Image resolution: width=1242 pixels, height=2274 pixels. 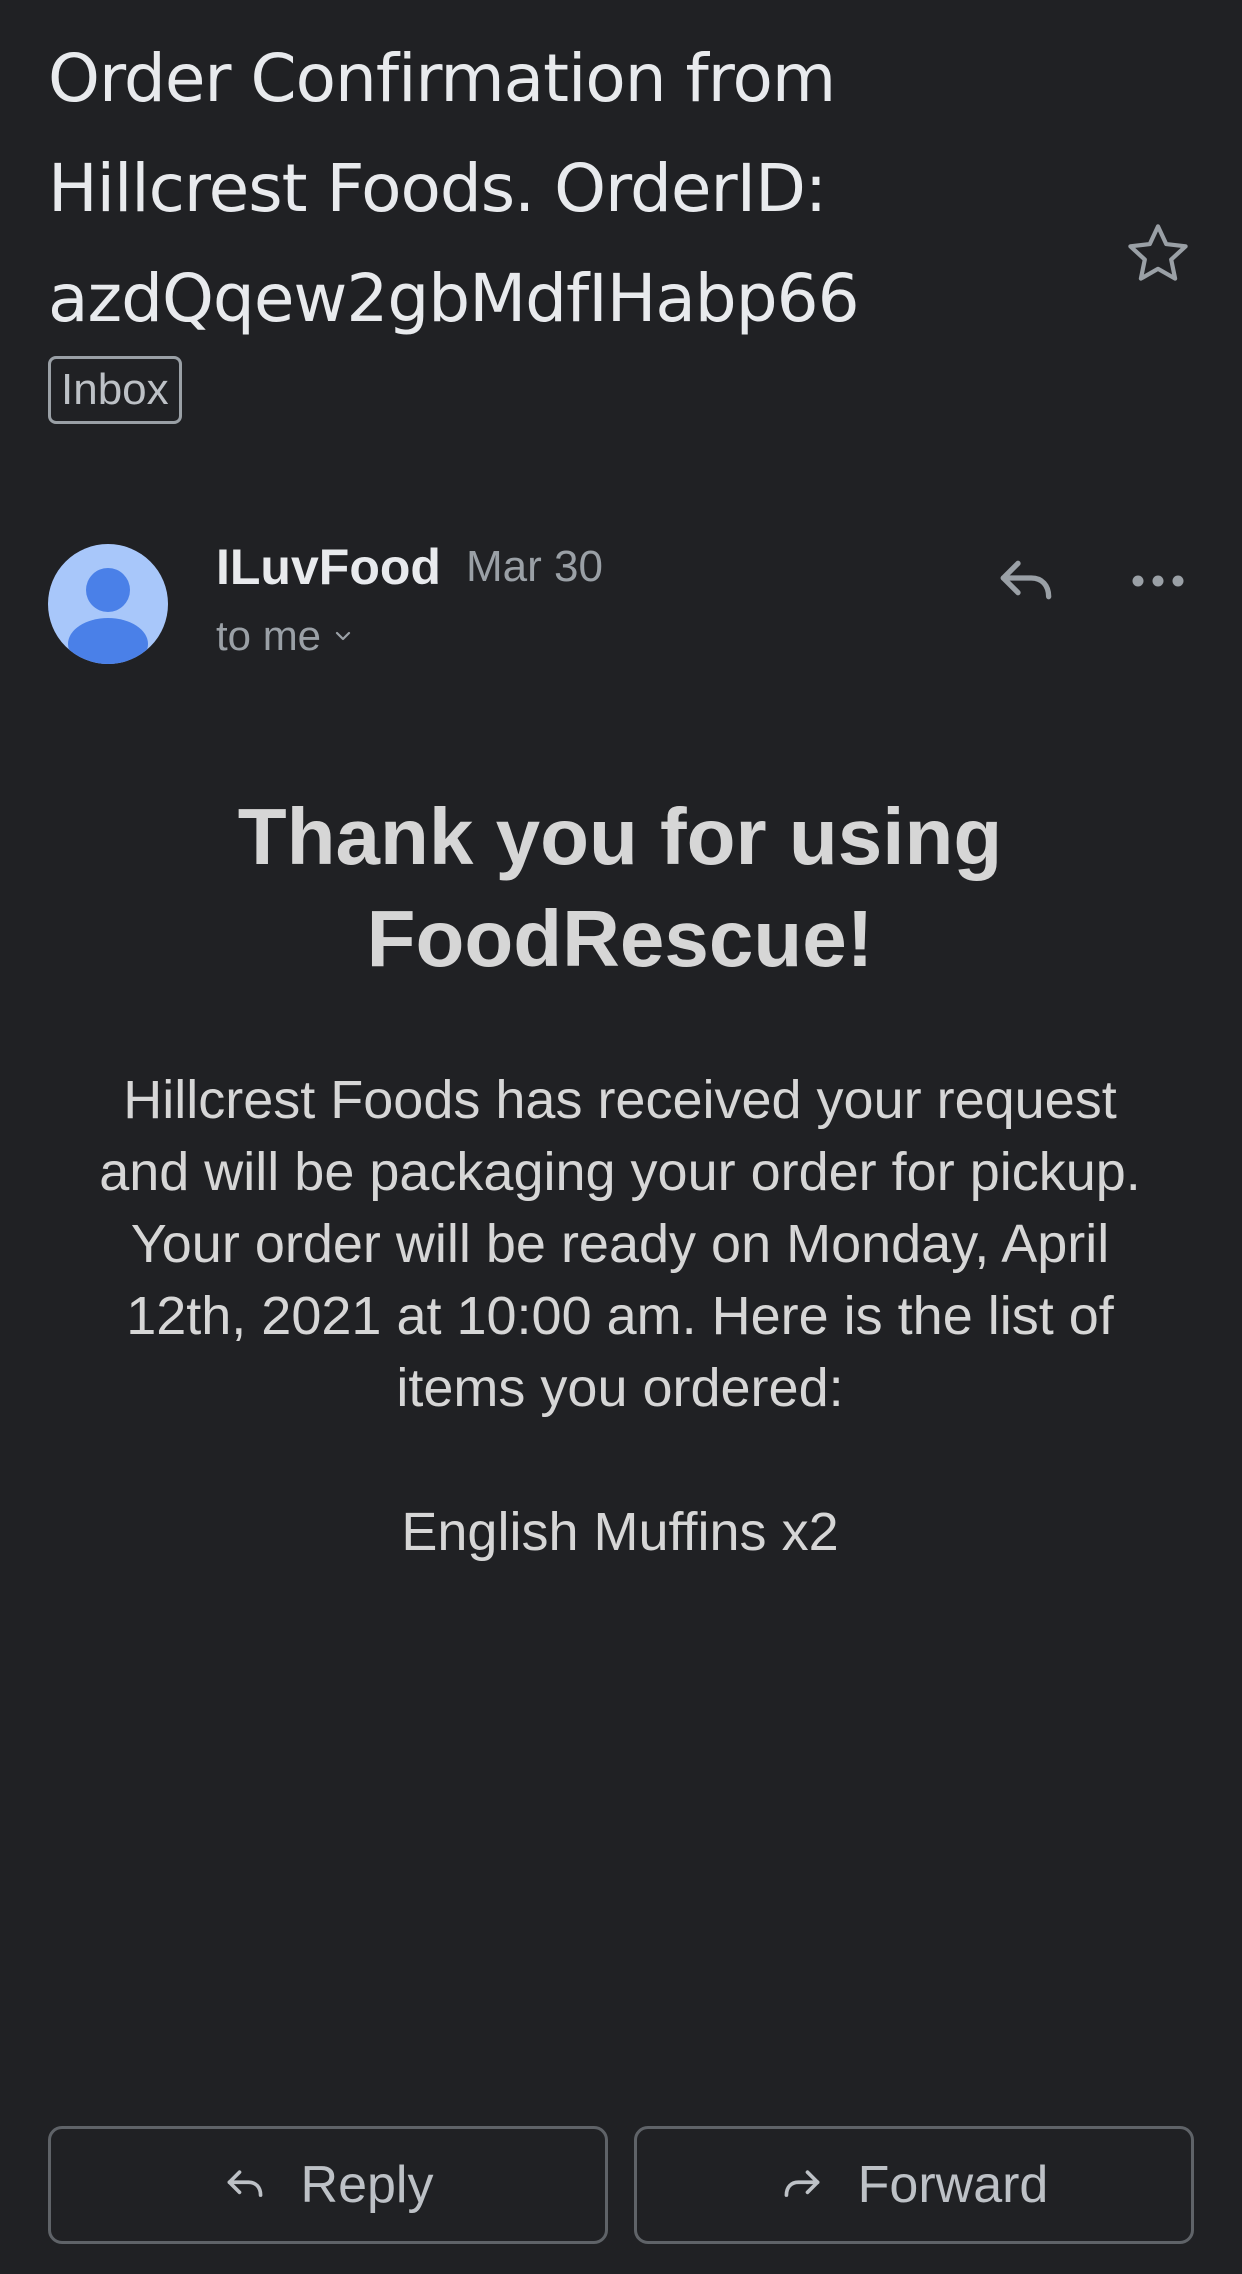 What do you see at coordinates (269, 635) in the screenshot?
I see `recipient-label: to me` at bounding box center [269, 635].